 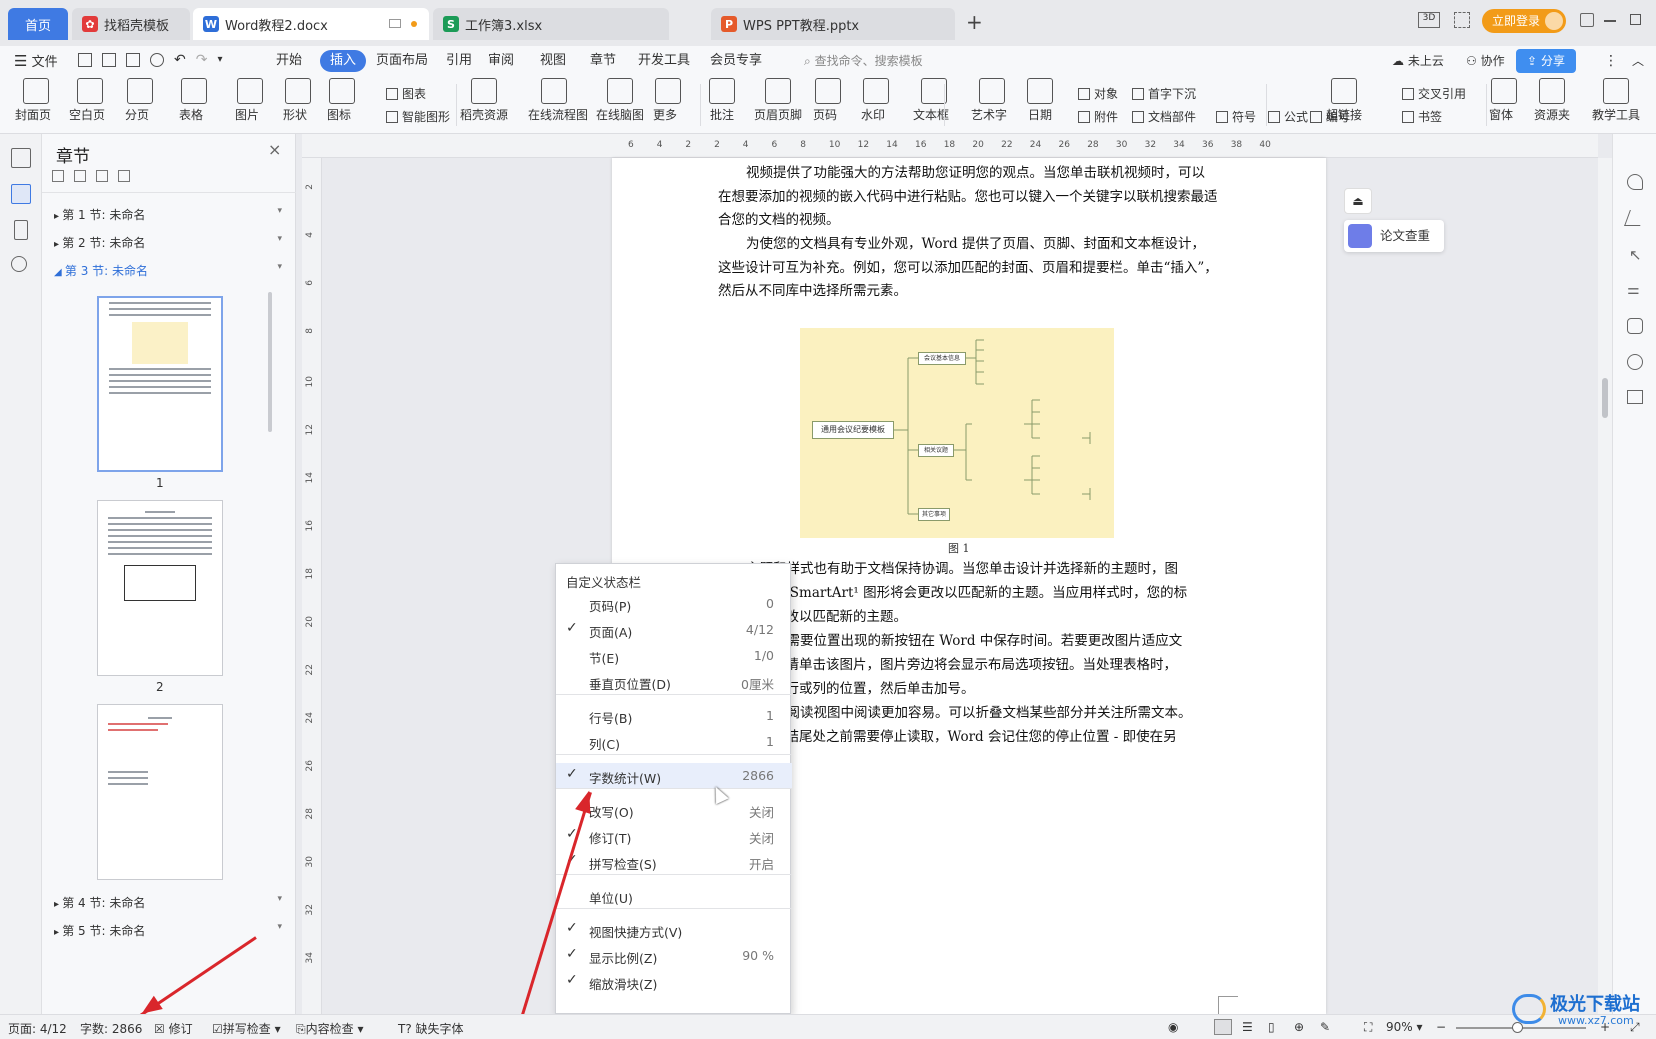 I want to click on ribbon-6: 图标, so click(x=342, y=100).